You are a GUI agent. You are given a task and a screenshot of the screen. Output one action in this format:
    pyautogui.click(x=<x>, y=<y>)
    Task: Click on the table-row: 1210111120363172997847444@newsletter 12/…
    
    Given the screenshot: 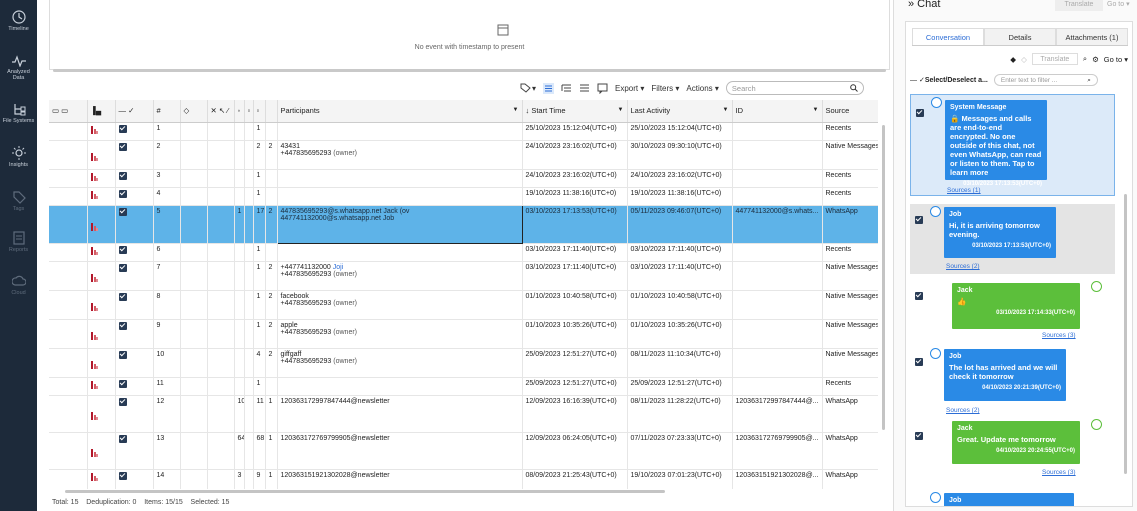 What is the action you would take?
    pyautogui.click(x=463, y=414)
    